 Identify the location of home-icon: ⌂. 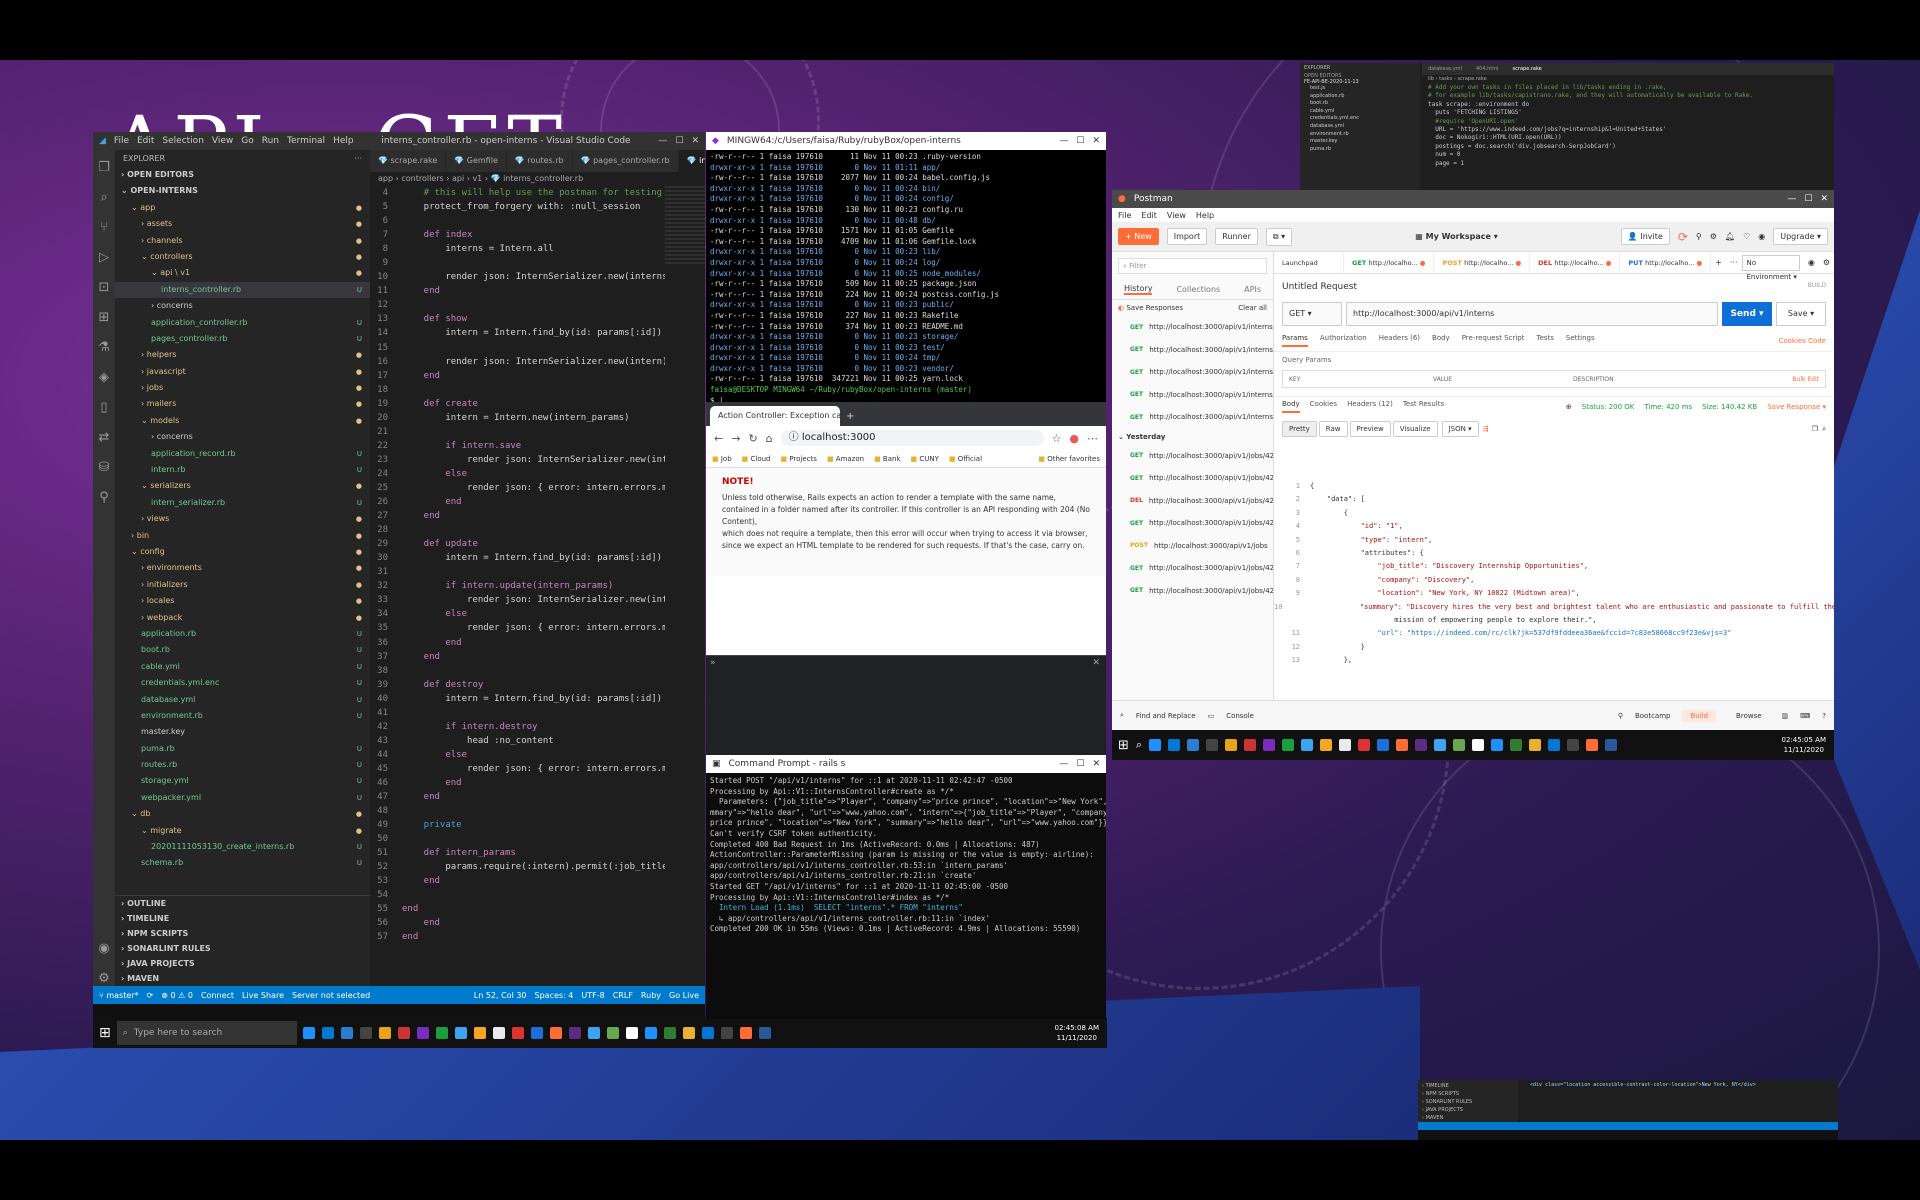
(769, 438).